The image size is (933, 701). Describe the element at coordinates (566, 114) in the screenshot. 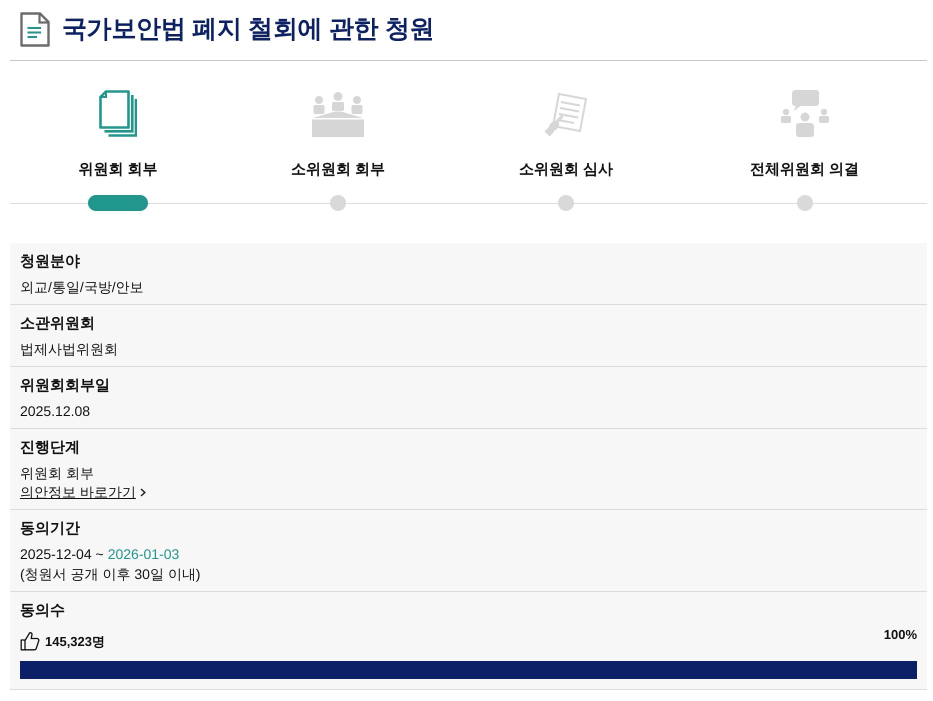

I see `hand-document-icon` at that location.